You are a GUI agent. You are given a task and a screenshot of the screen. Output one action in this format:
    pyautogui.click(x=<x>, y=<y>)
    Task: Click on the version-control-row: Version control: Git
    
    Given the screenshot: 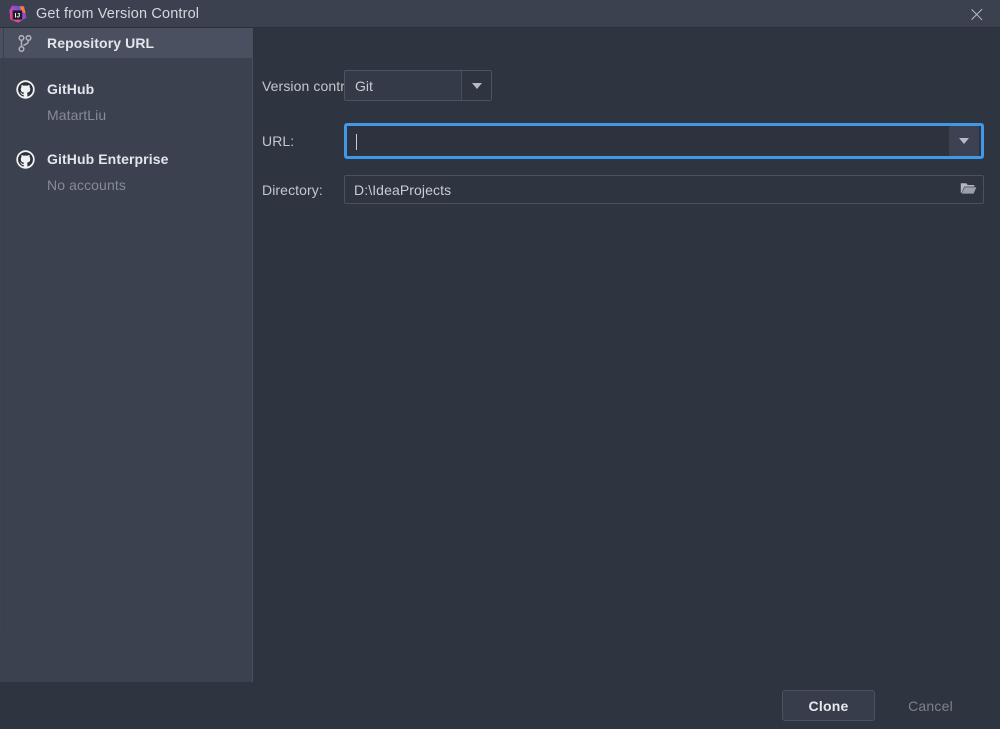 What is the action you would take?
    pyautogui.click(x=377, y=85)
    